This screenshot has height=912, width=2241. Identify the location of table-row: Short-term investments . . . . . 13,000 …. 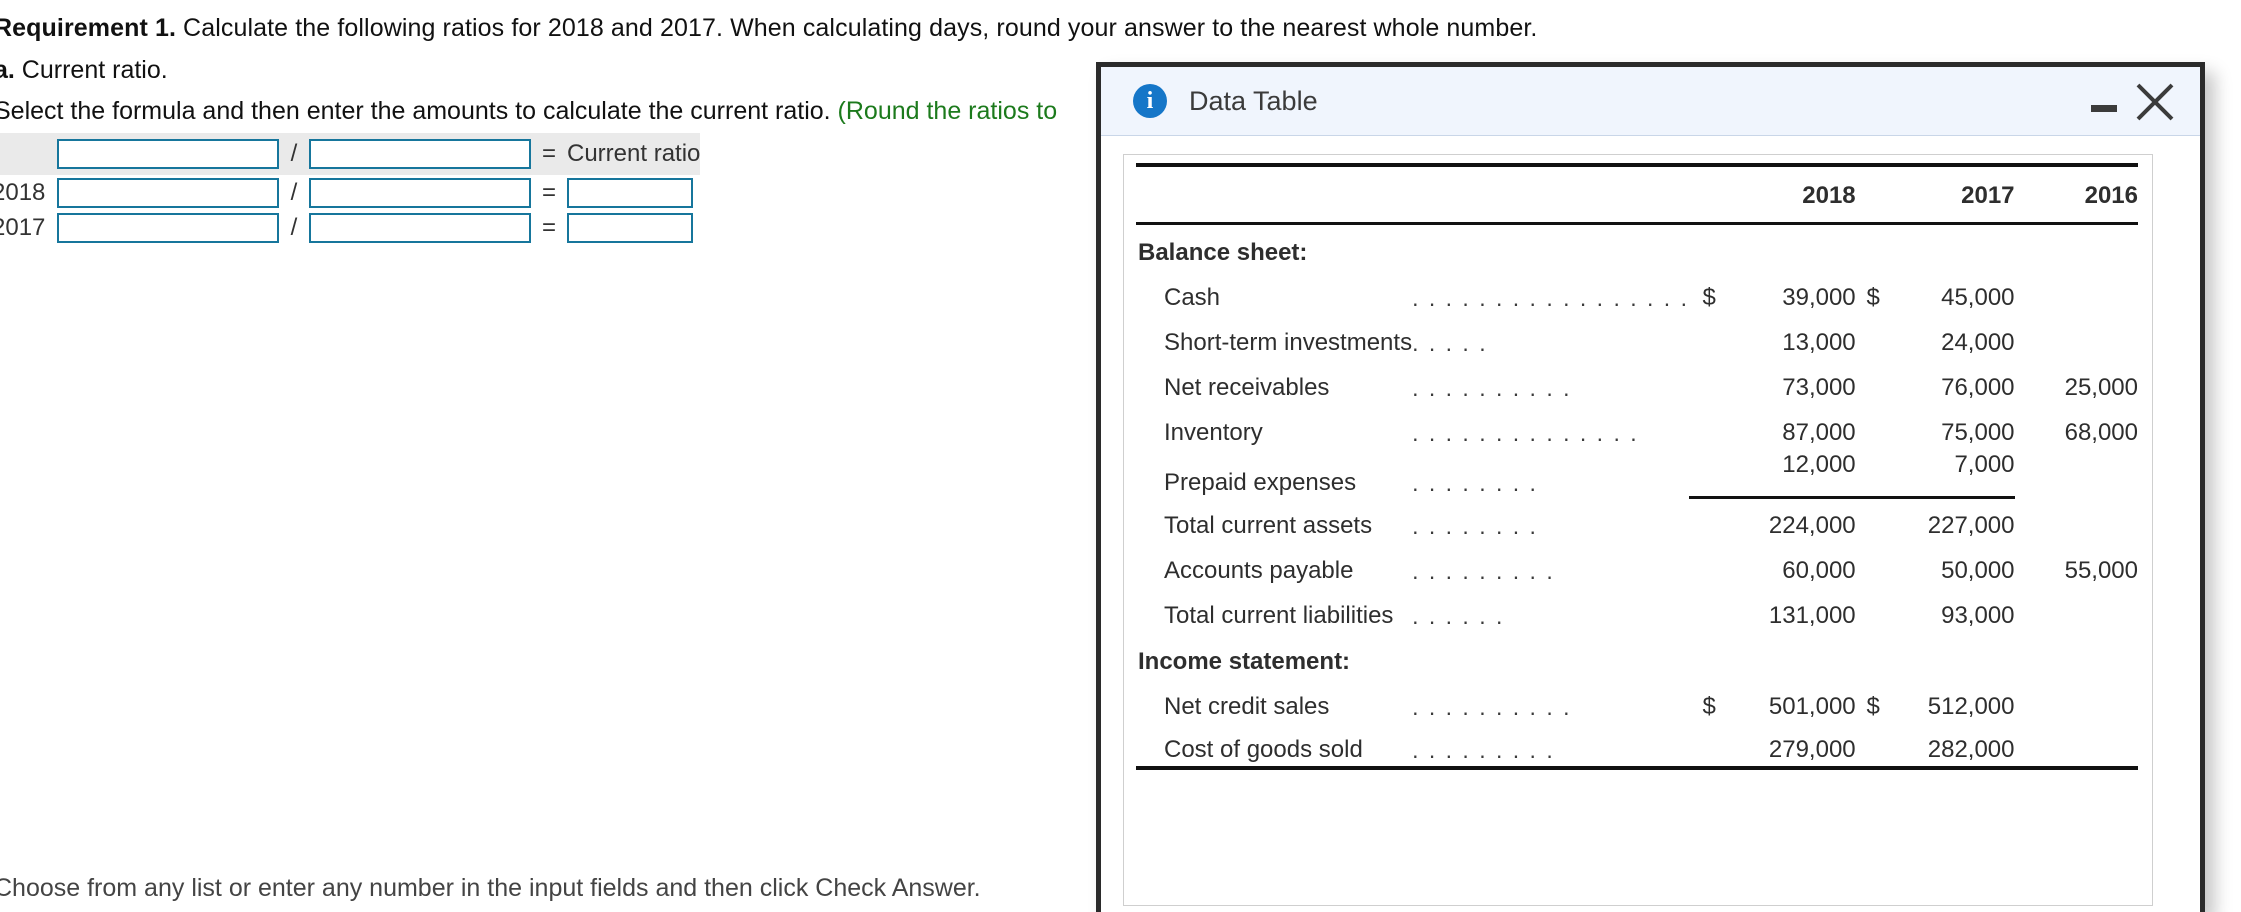
(1637, 336).